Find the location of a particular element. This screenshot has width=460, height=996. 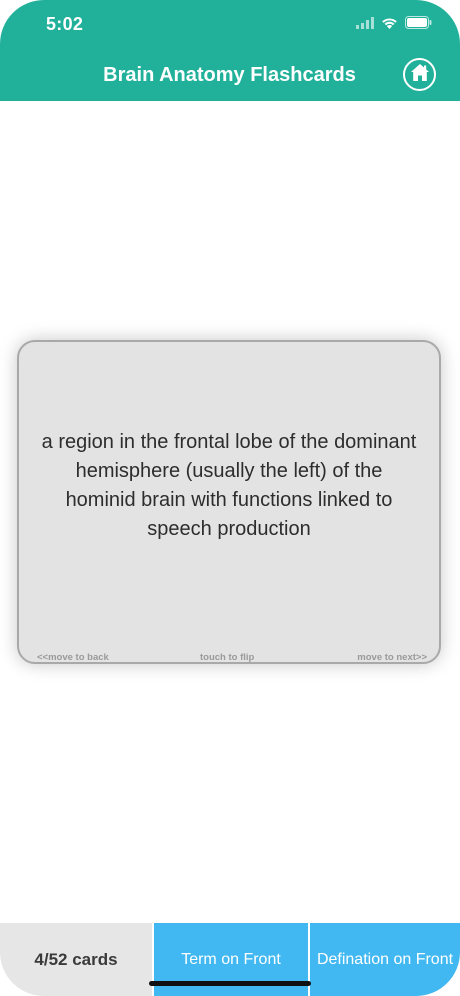

home-button is located at coordinates (419, 74).